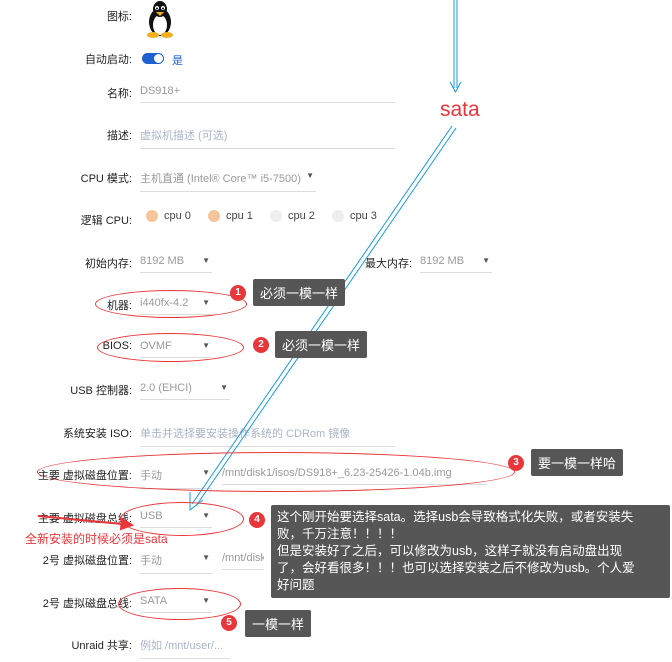 This screenshot has height=662, width=672. I want to click on vdisk1-highlight-oval, so click(276, 472).